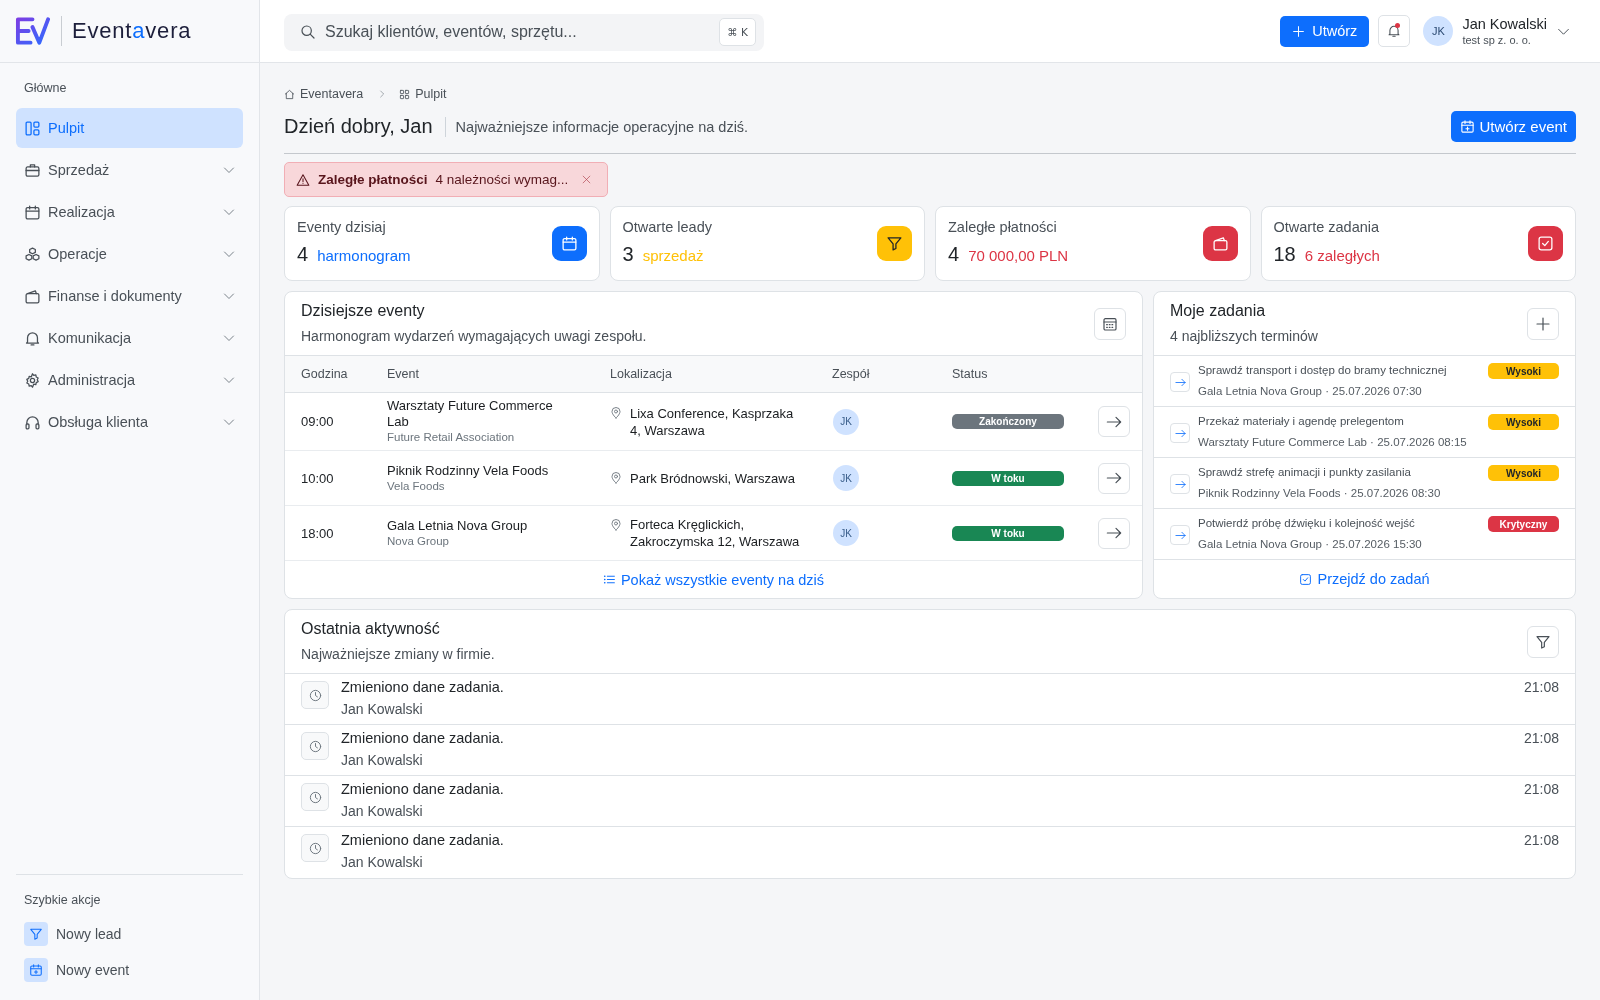 The width and height of the screenshot is (1600, 1000). I want to click on event-time: 18:00, so click(317, 533).